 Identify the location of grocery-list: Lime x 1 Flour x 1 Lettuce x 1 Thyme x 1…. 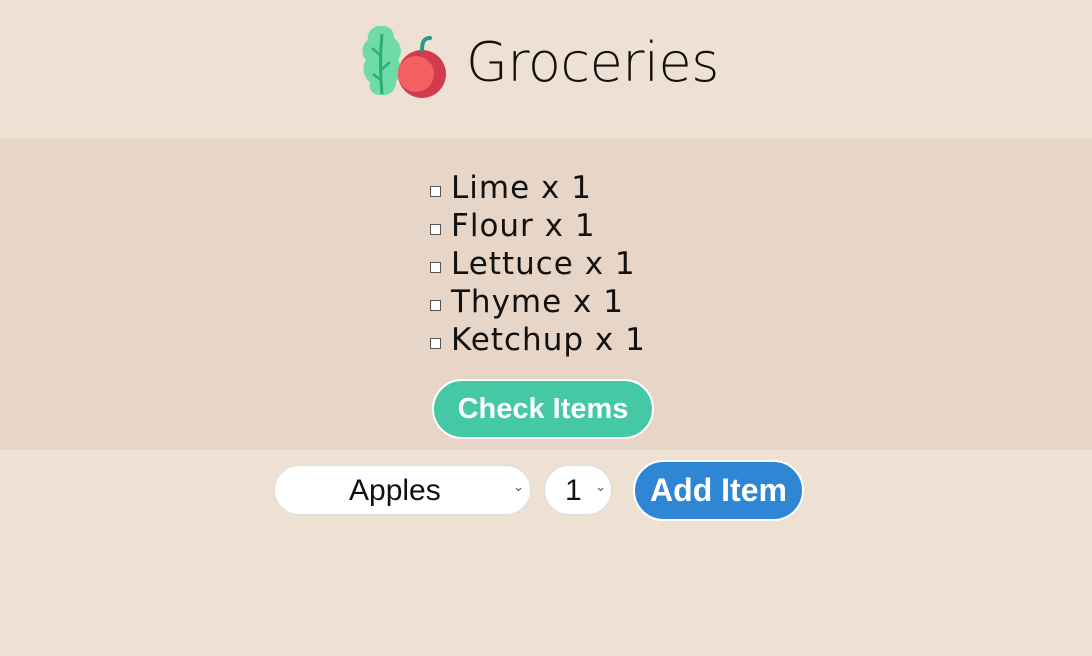
(538, 264).